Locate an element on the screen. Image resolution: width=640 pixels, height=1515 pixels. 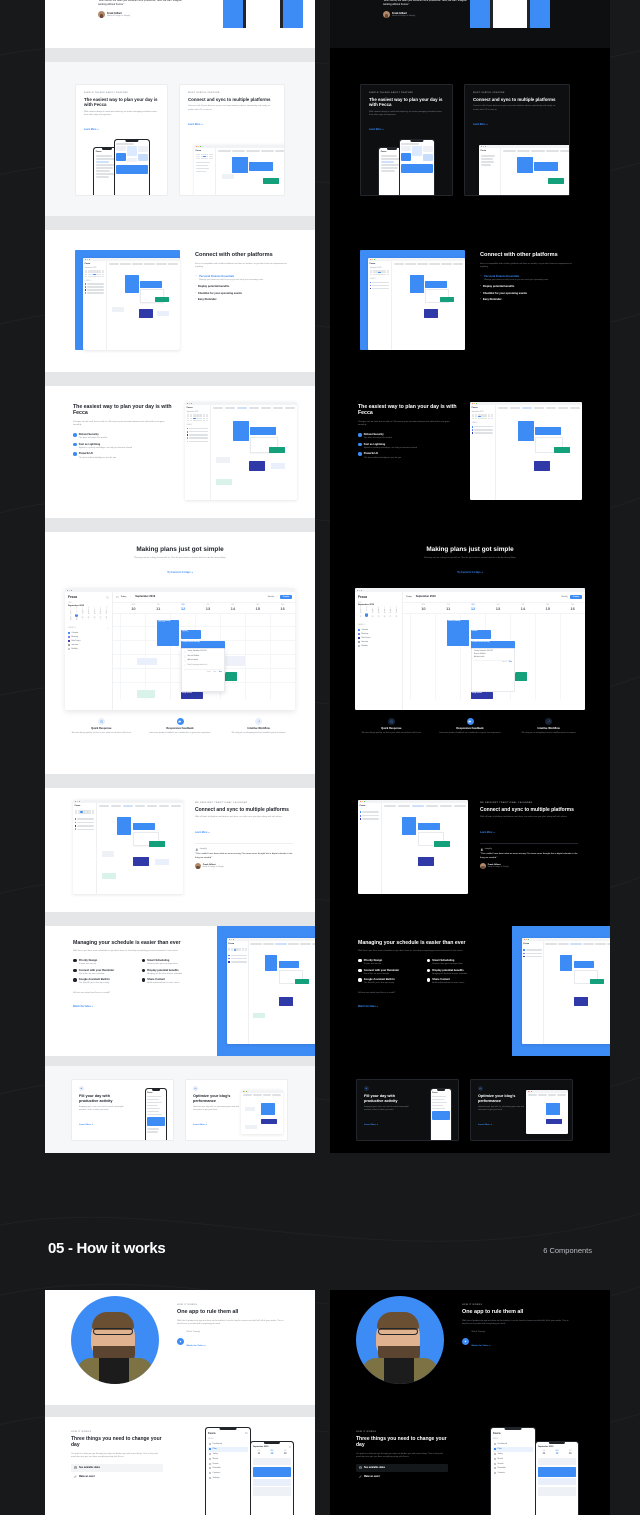
accordion-label: Easy Reminder is located at coordinates (207, 300).